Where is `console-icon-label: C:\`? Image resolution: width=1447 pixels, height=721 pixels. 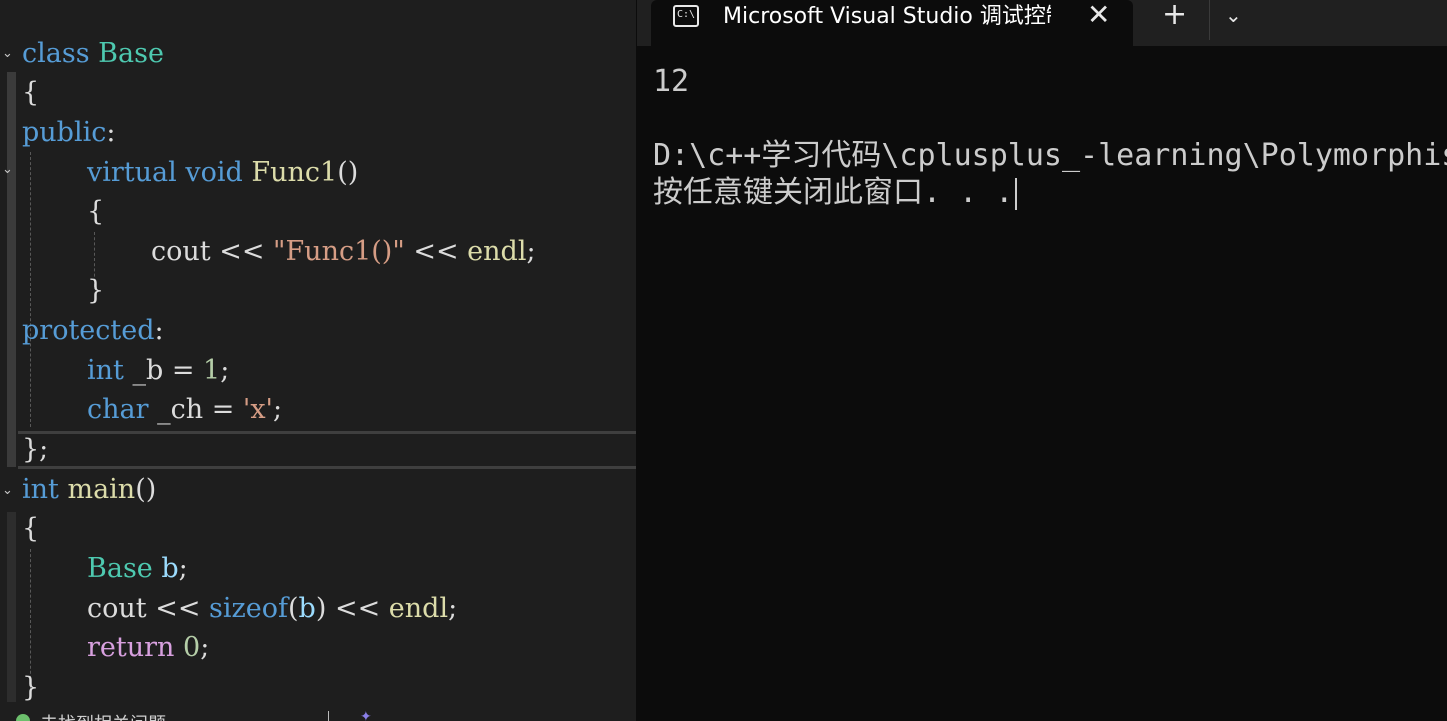
console-icon-label: C:\ is located at coordinates (686, 14).